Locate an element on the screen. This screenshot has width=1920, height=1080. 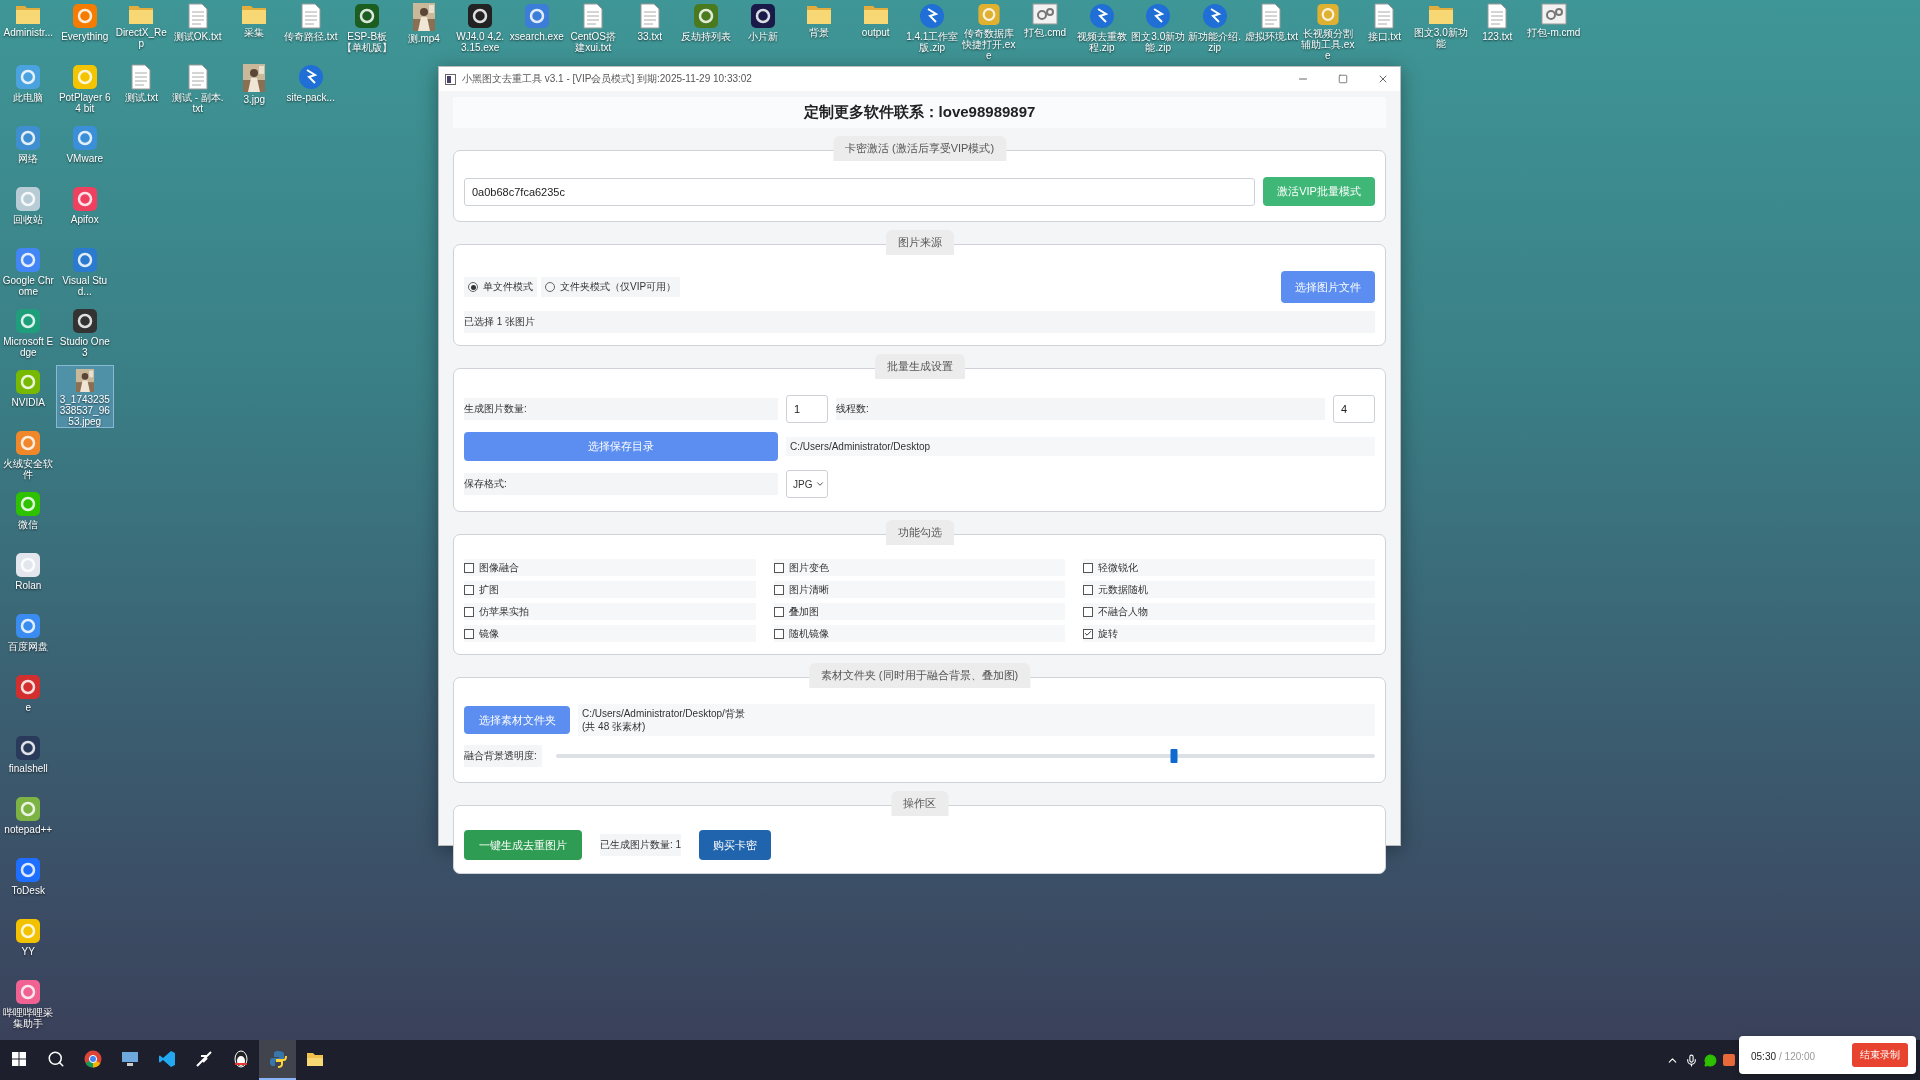
desktop-icon: 新功能介绍.zip is located at coordinates (1214, 30).